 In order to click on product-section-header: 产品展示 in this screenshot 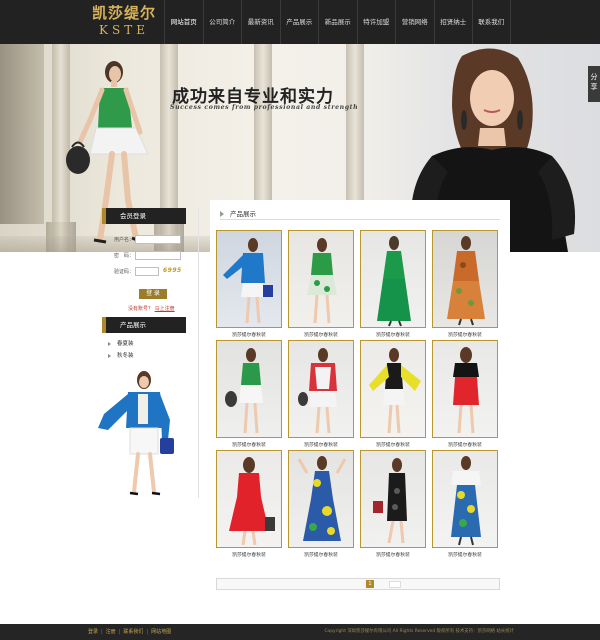, I will do `click(360, 214)`.